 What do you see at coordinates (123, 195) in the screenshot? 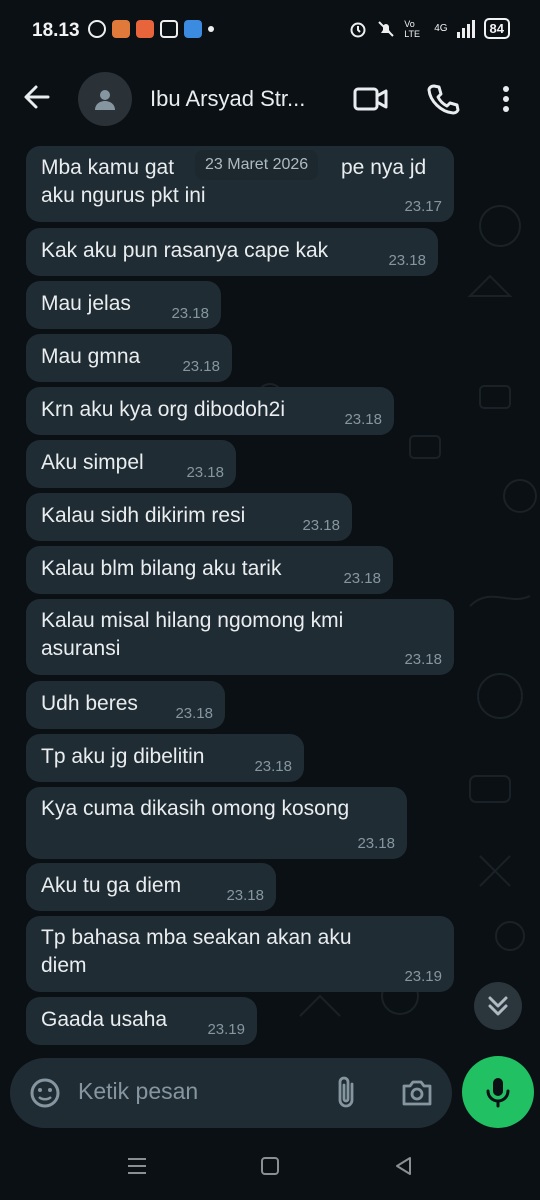
I see `message-text: aku ngurus pkt ini` at bounding box center [123, 195].